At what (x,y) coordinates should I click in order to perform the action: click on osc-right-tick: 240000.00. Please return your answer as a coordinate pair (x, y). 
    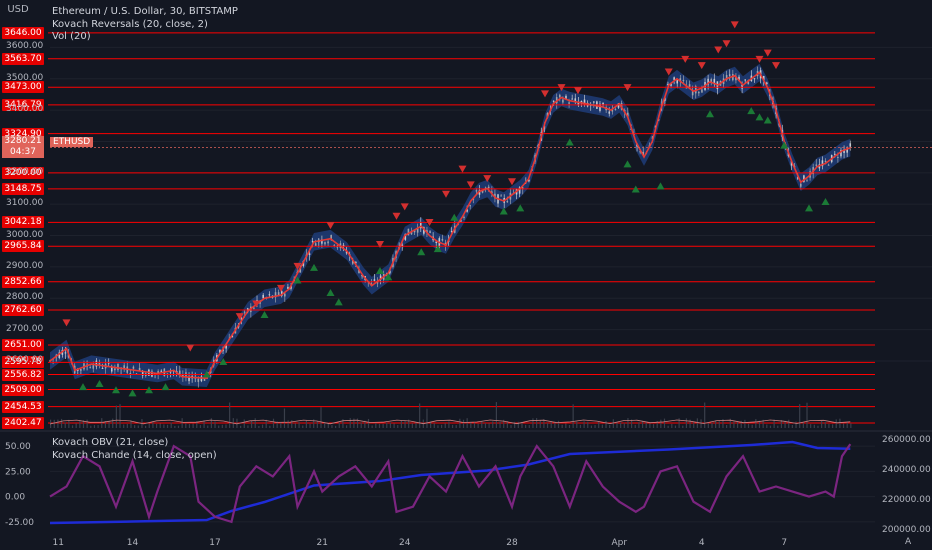
    Looking at the image, I should click on (906, 470).